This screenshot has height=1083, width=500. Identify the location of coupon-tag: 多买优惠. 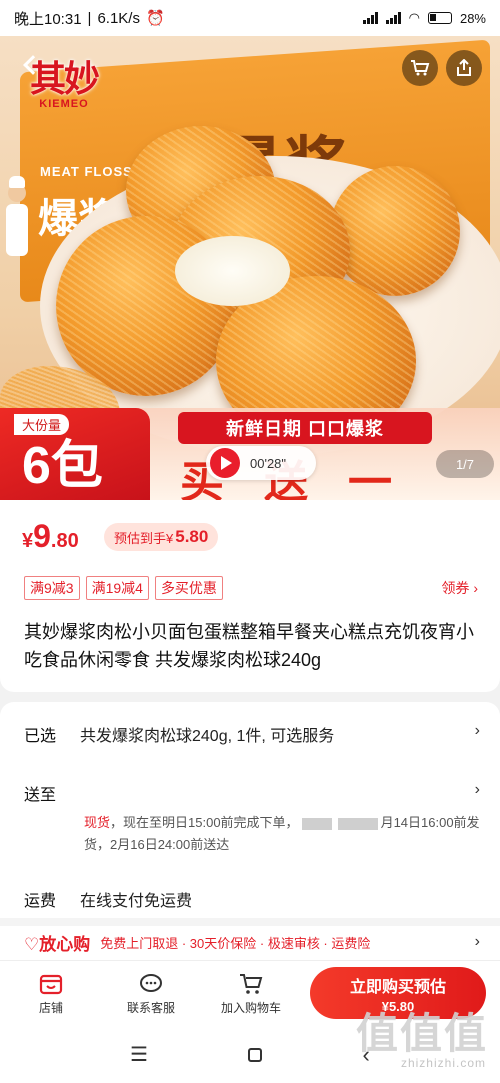
(188, 588).